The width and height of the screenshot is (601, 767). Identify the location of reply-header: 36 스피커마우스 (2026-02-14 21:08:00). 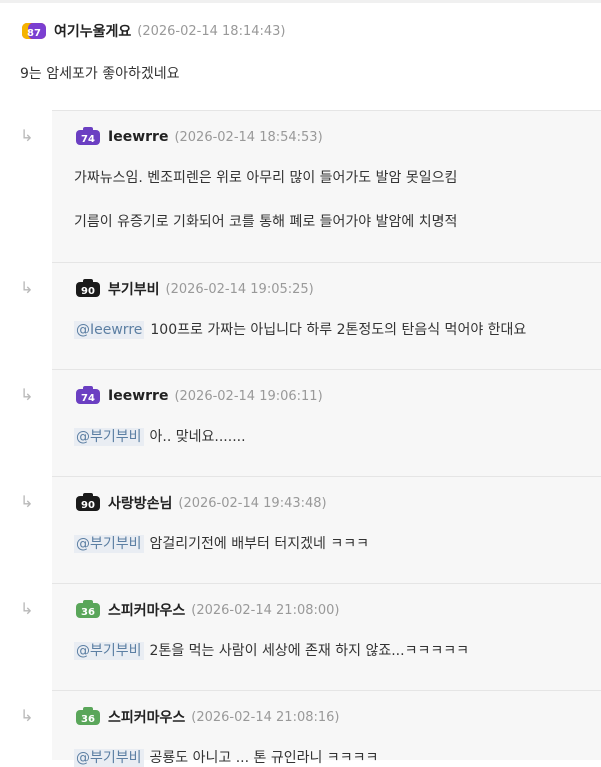
(207, 610).